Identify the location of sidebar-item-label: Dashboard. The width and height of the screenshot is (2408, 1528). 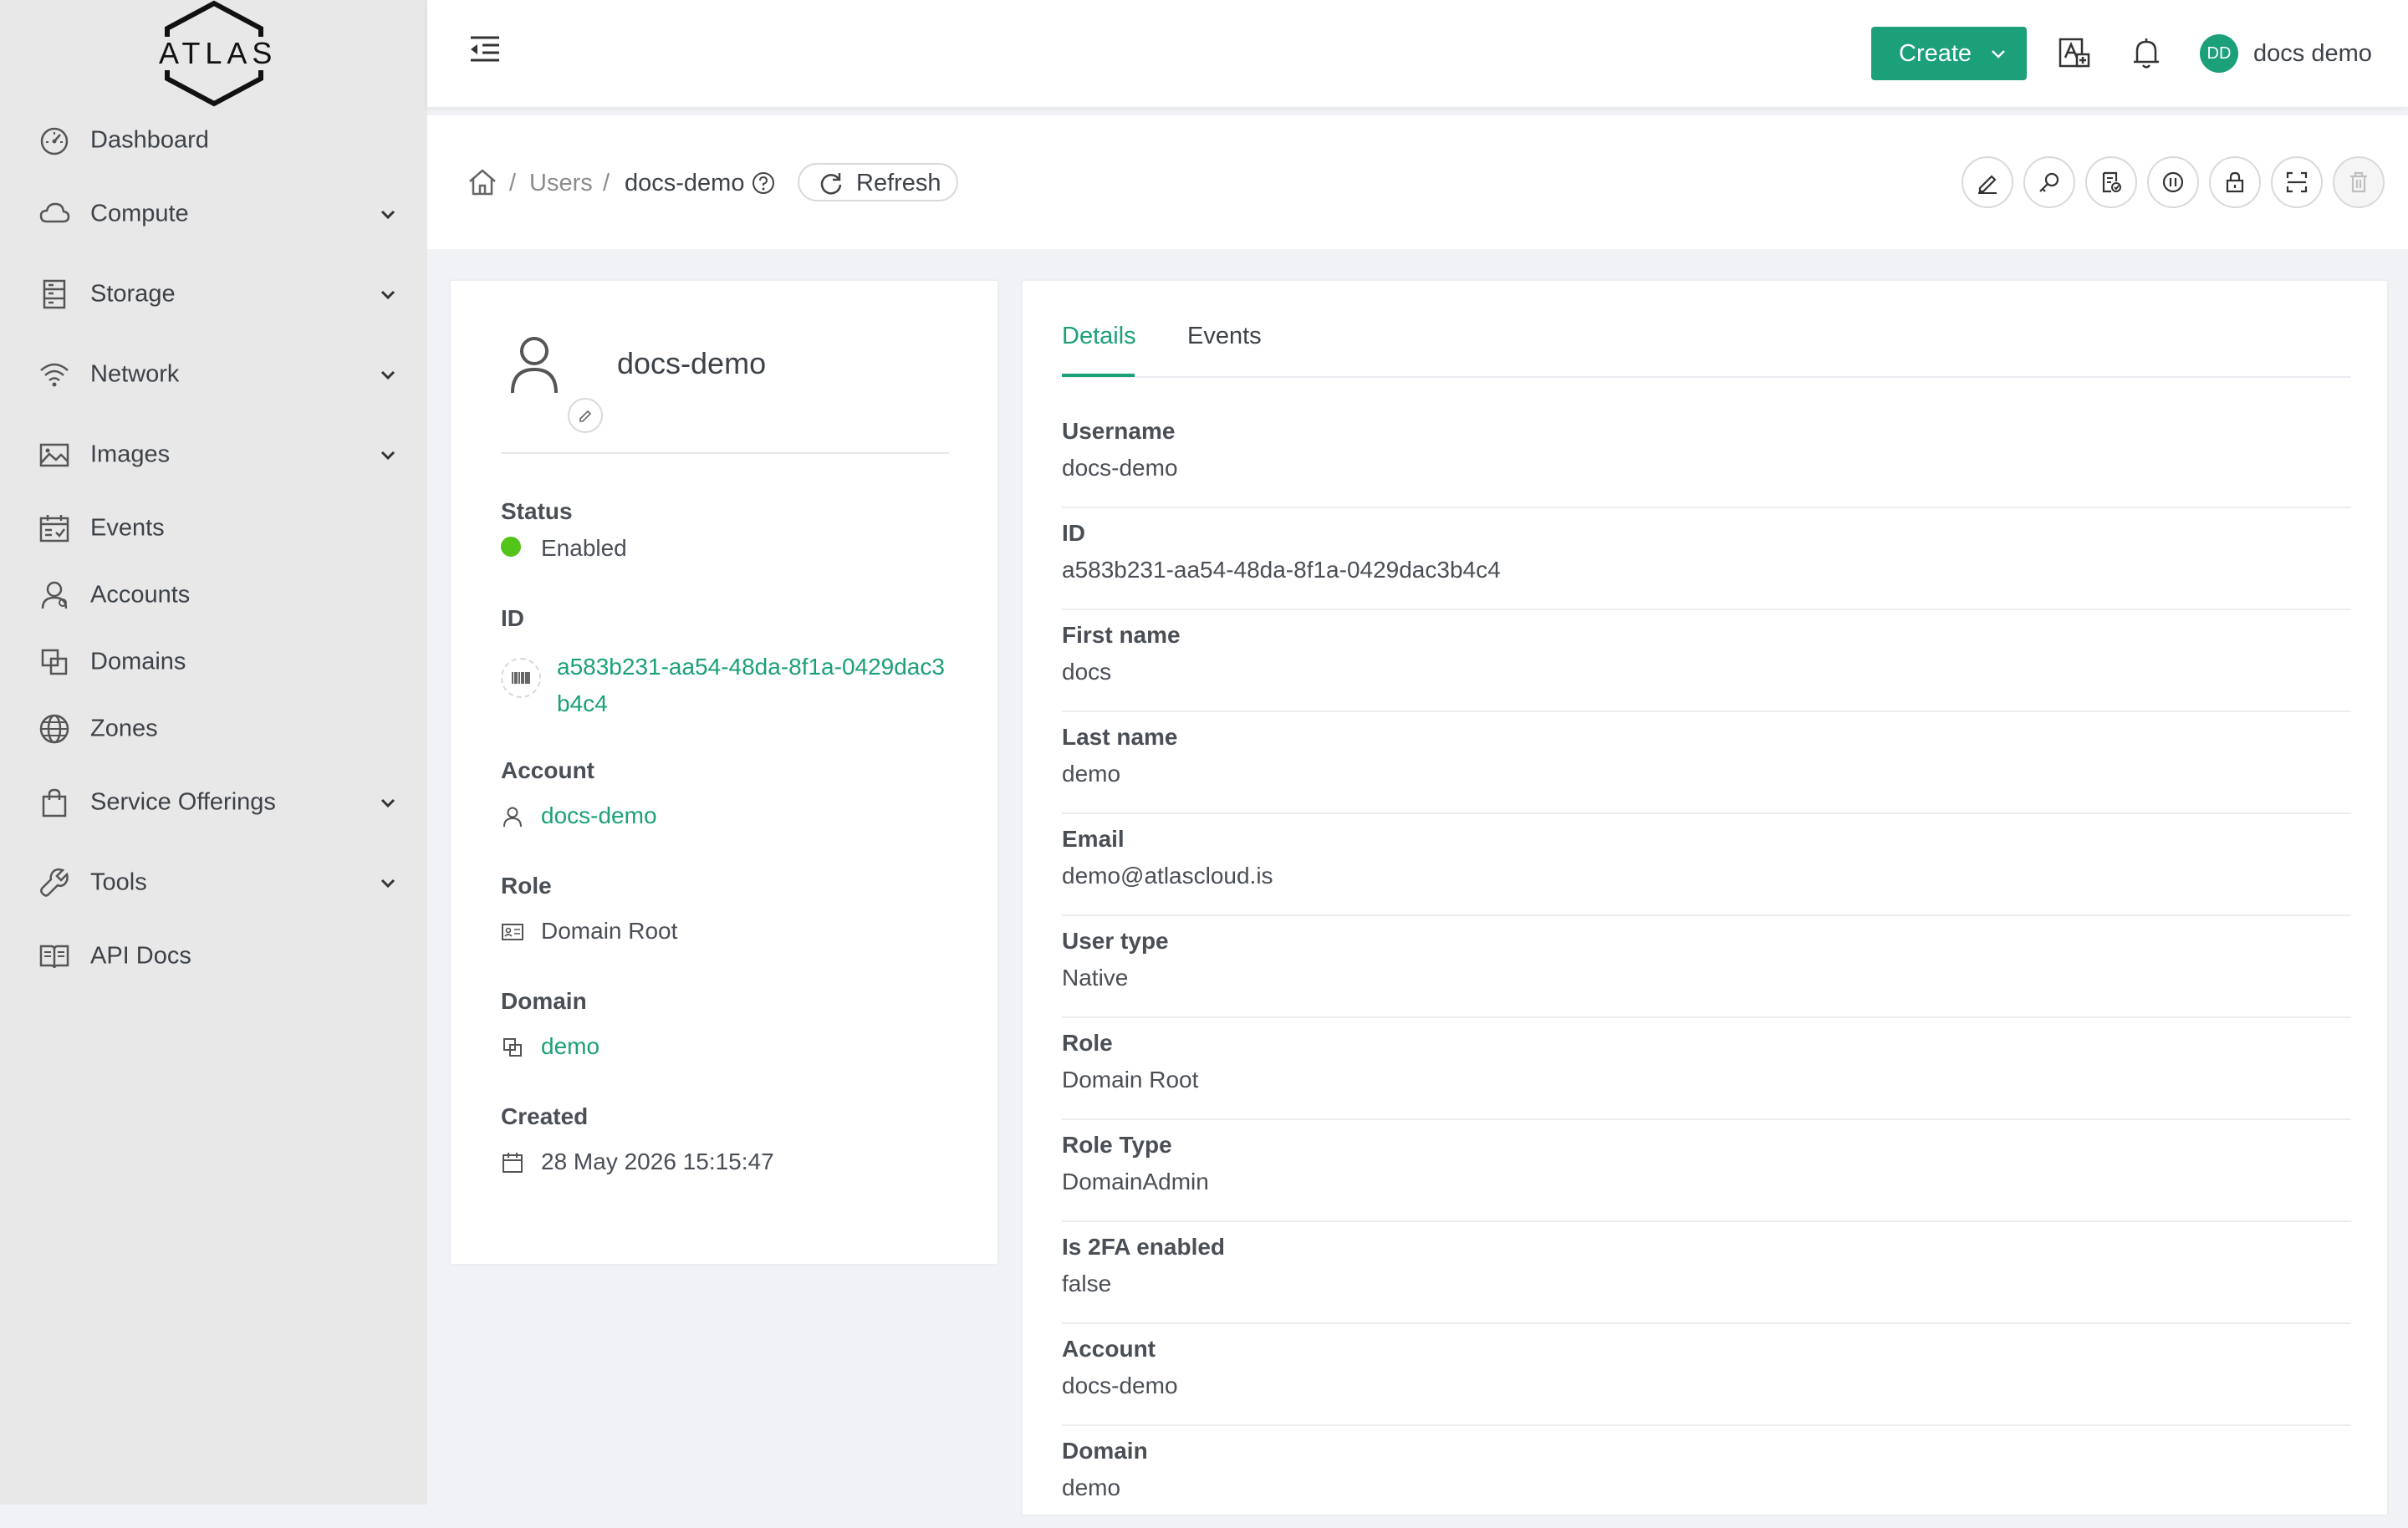
(150, 140).